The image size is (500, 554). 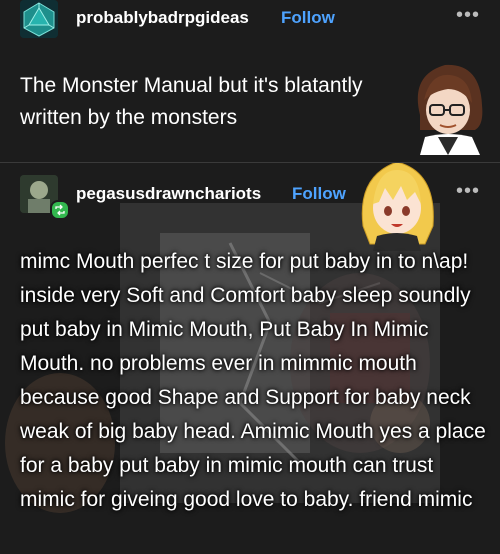 I want to click on post2-follow-button: Follow, so click(x=319, y=194).